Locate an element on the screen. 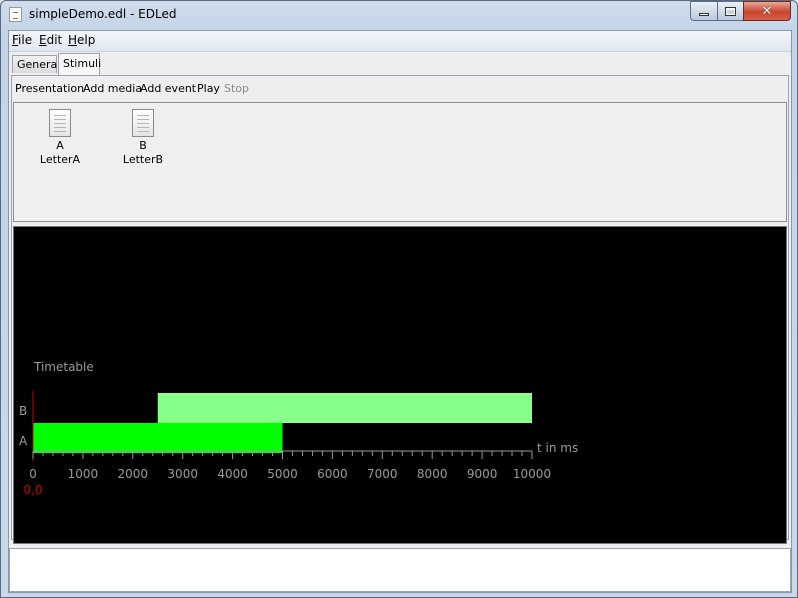 The width and height of the screenshot is (798, 598). presentation-button: Presentation is located at coordinates (49, 88).